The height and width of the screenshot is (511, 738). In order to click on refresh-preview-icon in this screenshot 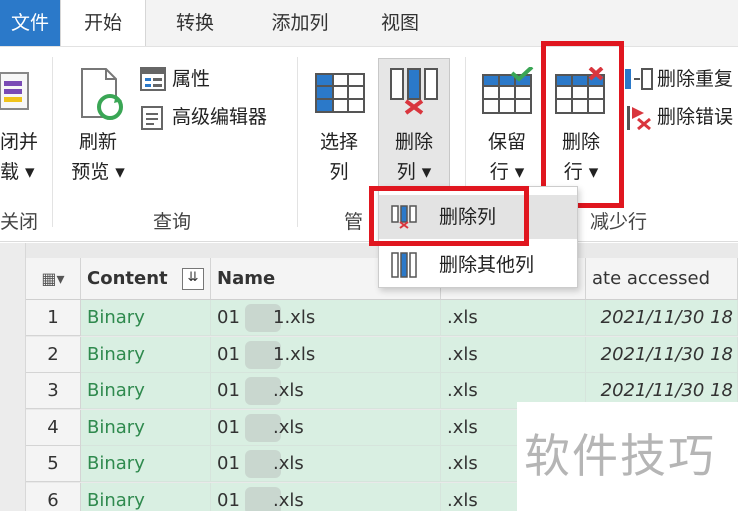, I will do `click(102, 95)`.